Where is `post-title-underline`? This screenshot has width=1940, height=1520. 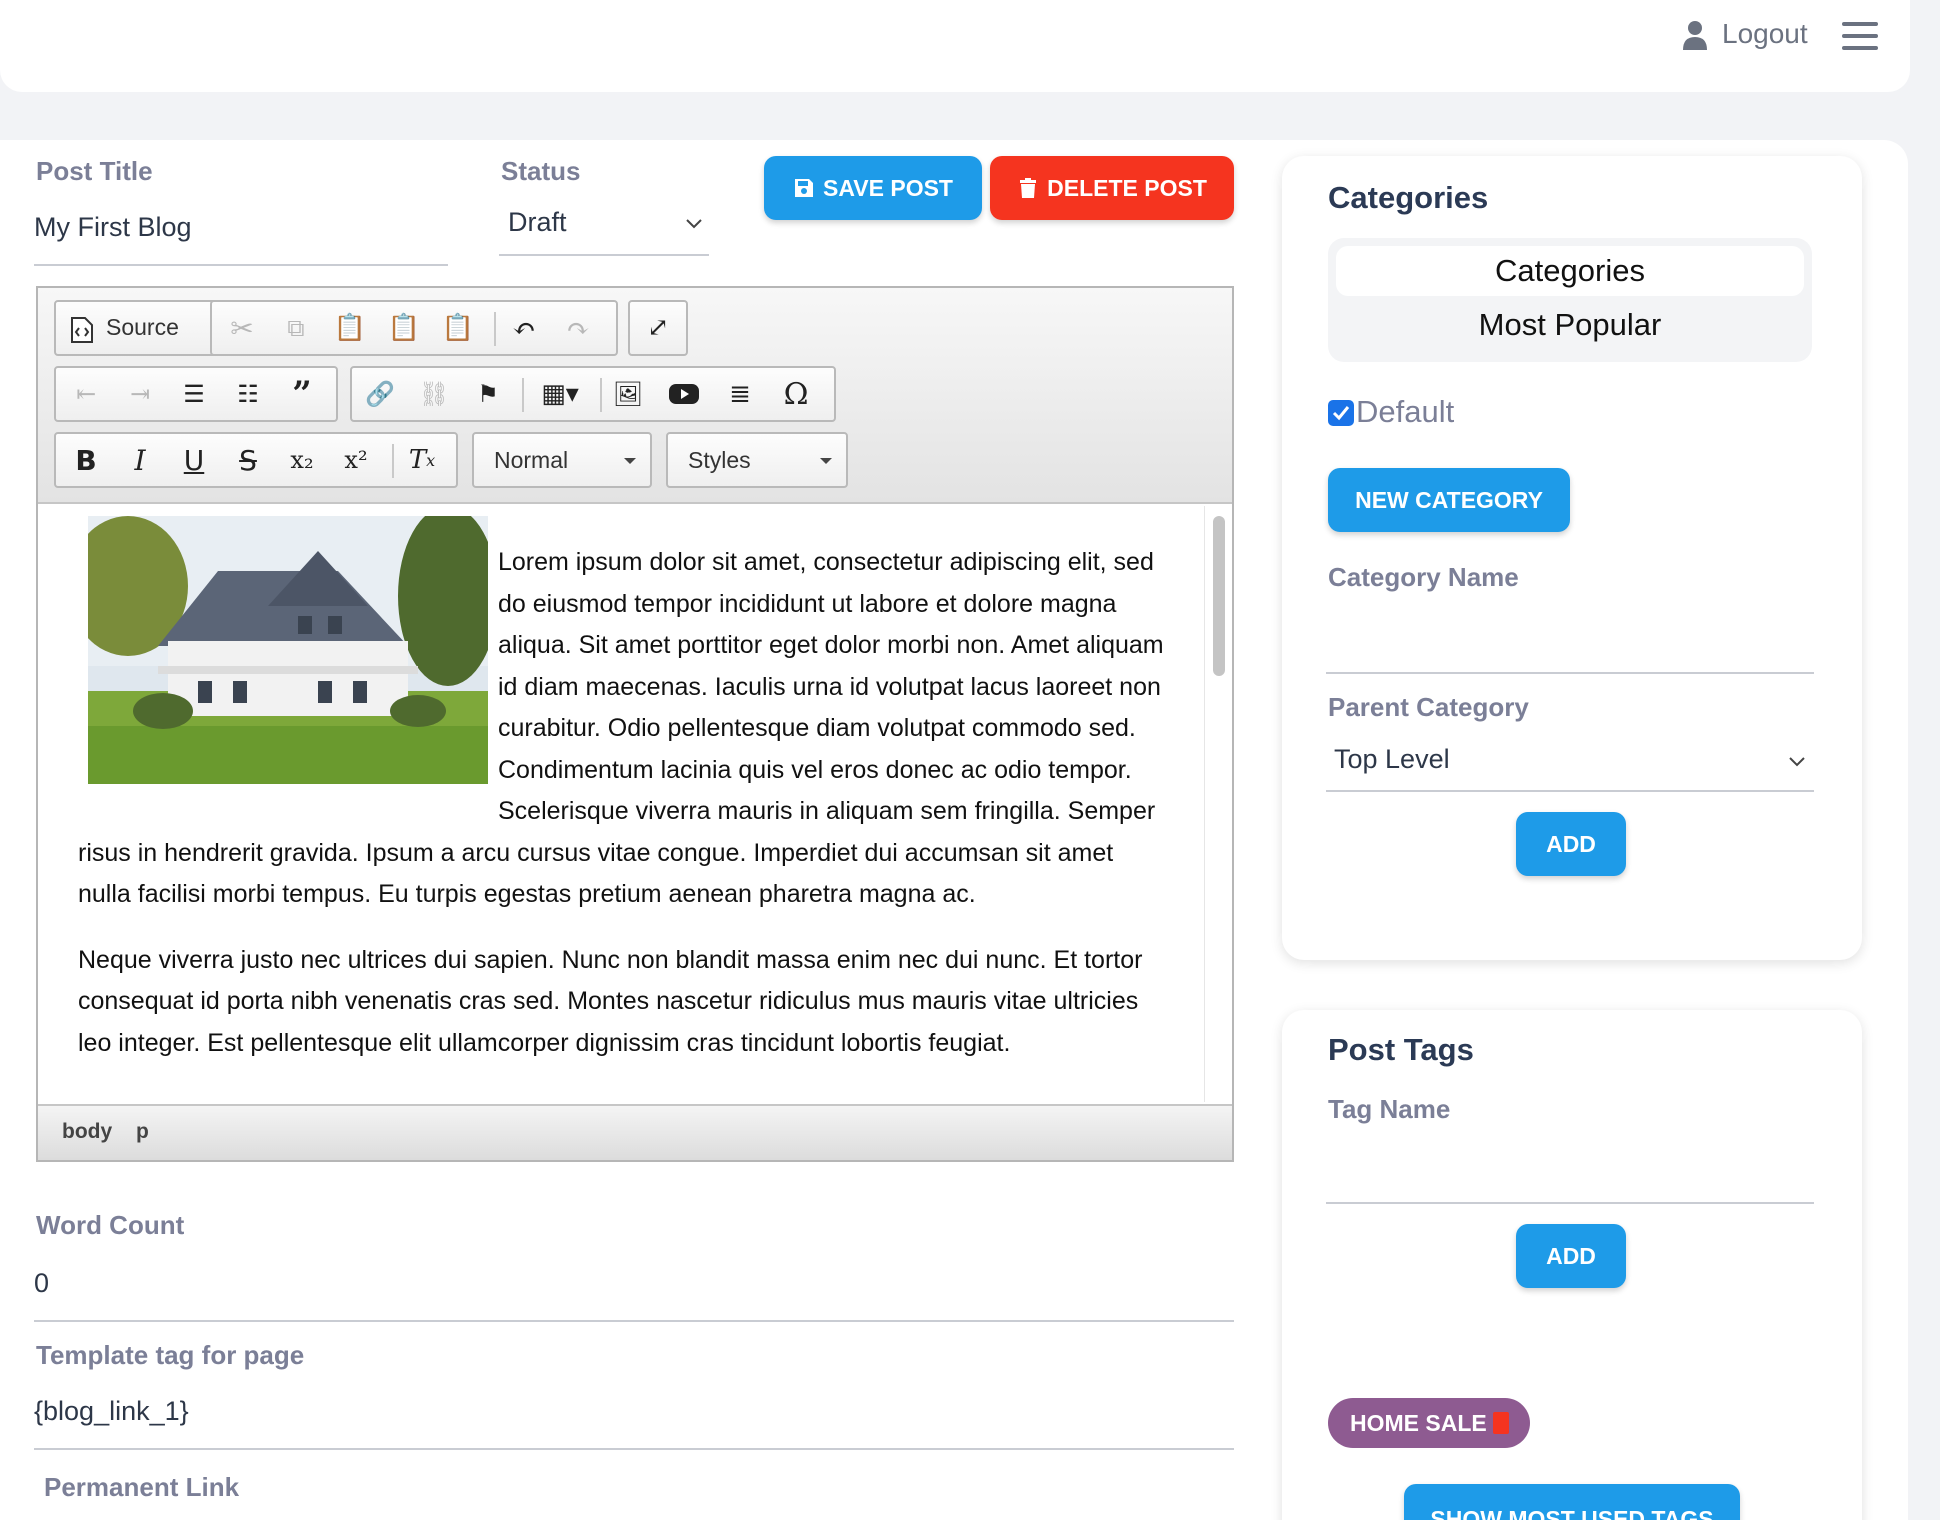
post-title-underline is located at coordinates (241, 265).